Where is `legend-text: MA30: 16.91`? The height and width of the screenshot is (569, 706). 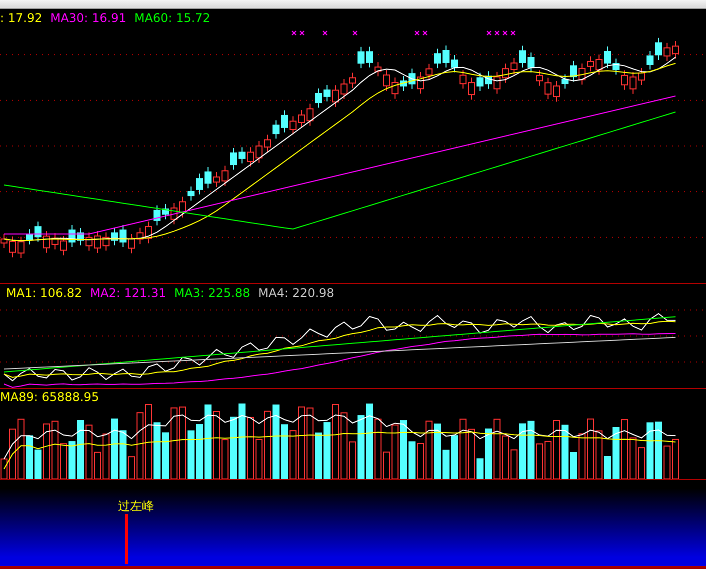 legend-text: MA30: 16.91 is located at coordinates (88, 18).